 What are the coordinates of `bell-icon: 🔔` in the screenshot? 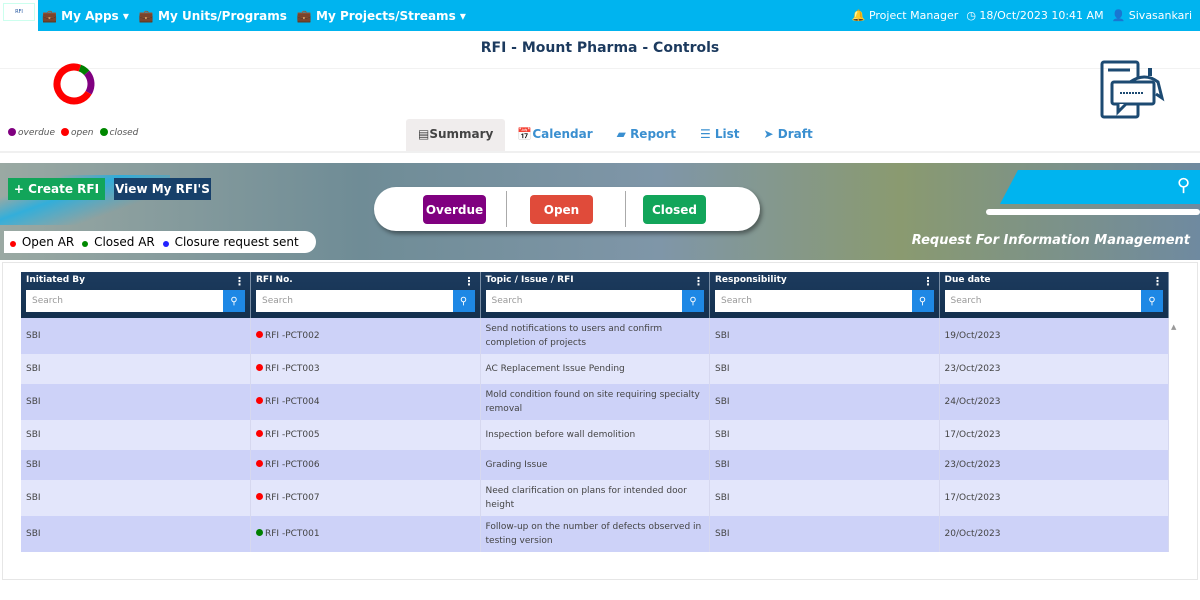 It's located at (858, 15).